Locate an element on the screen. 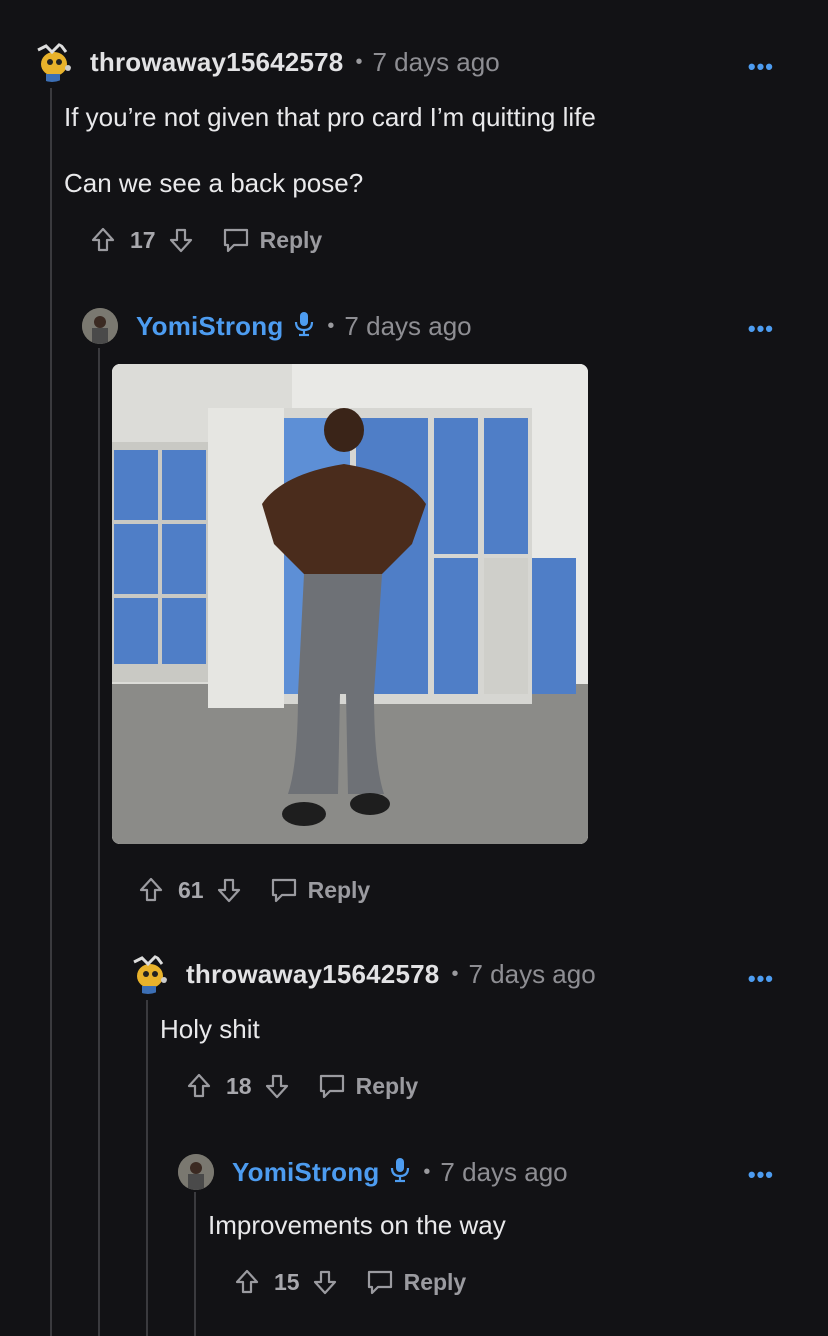 The height and width of the screenshot is (1336, 828). comment-4-header: YomiStrong • 7 days ago is located at coordinates (373, 1172).